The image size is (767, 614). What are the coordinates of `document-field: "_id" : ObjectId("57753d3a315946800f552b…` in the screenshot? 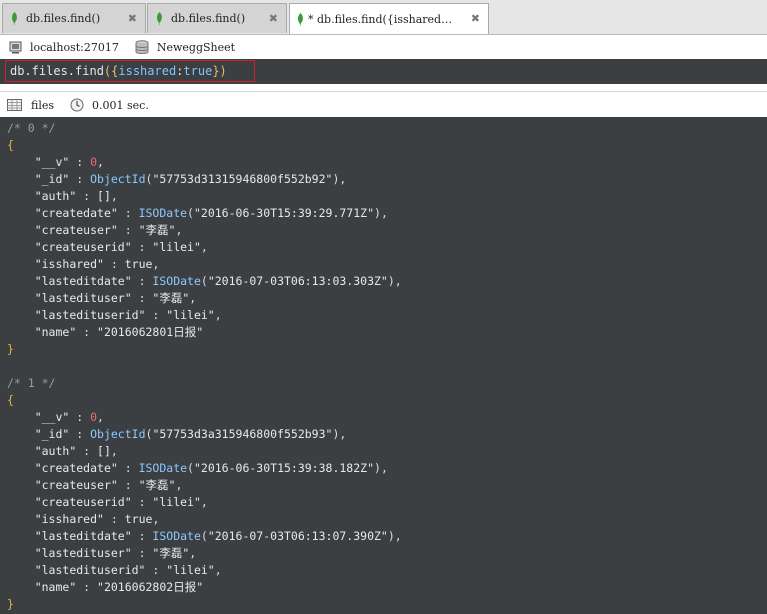 It's located at (387, 434).